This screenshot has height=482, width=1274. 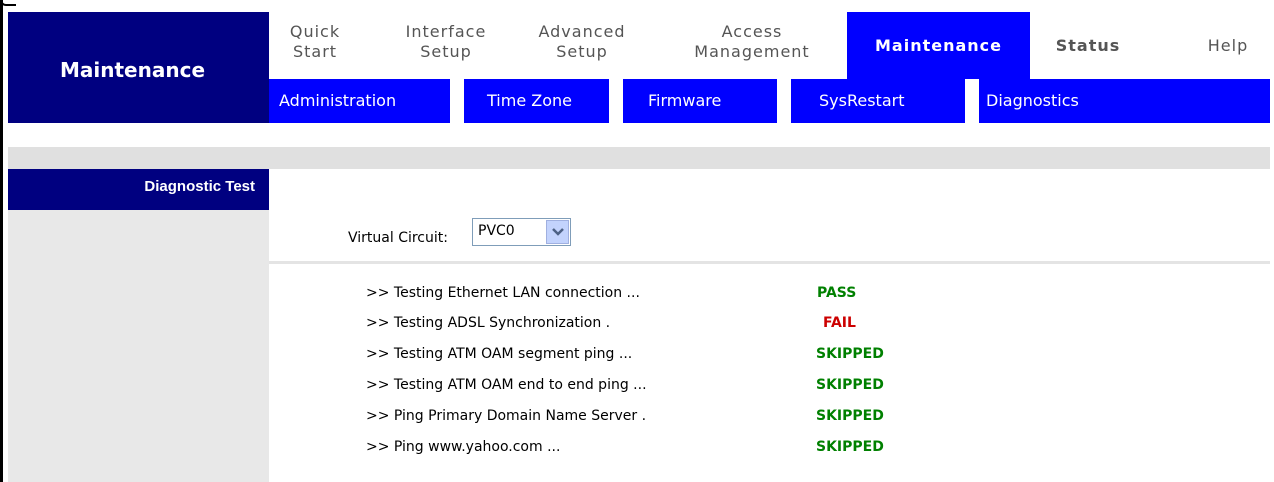 I want to click on tab-label: Help, so click(x=1228, y=45).